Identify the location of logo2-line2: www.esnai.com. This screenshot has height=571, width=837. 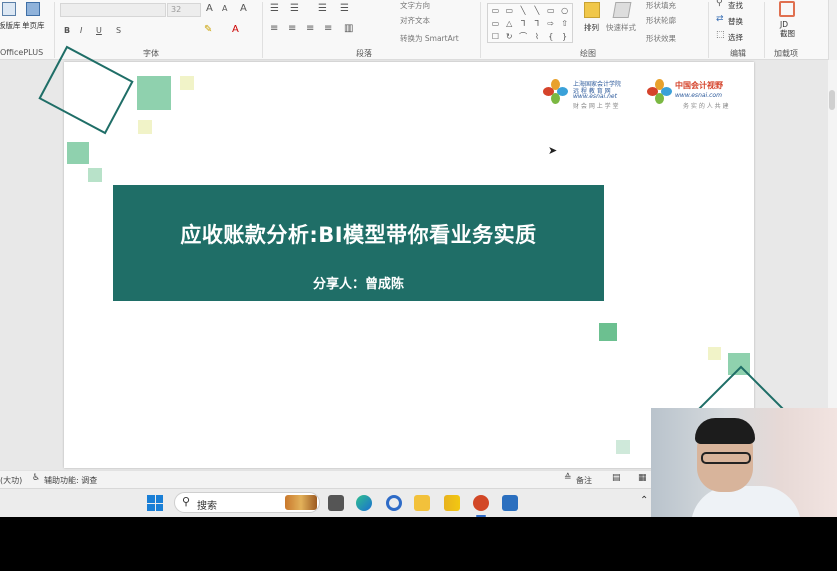
(698, 95).